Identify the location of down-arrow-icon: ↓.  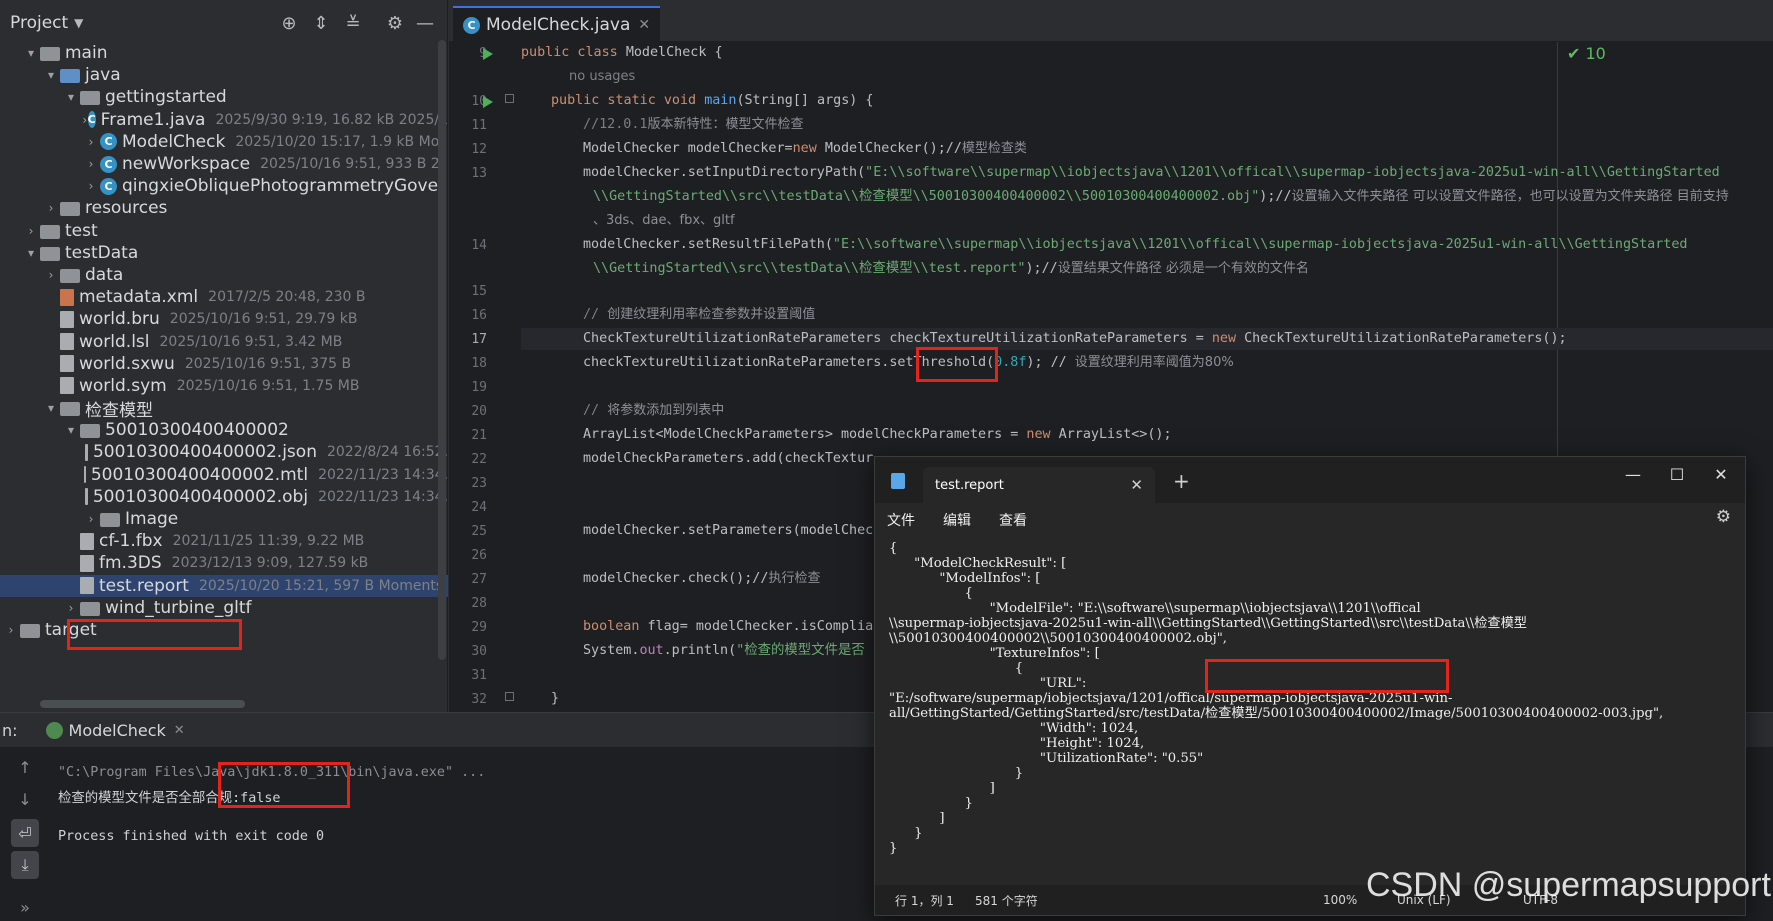
(25, 799).